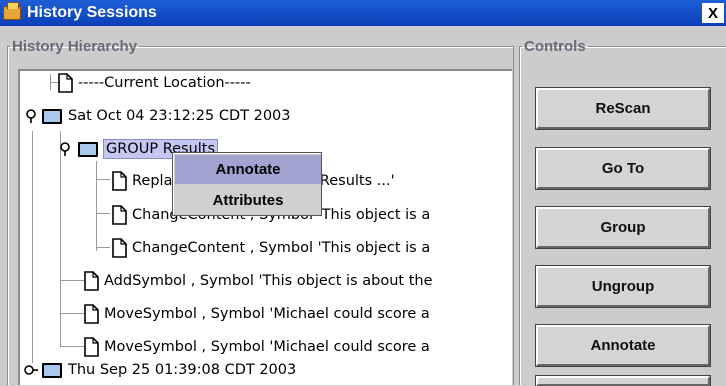  Describe the element at coordinates (75, 46) in the screenshot. I see `history-hierarchy-legend: History Hierarchy` at that location.